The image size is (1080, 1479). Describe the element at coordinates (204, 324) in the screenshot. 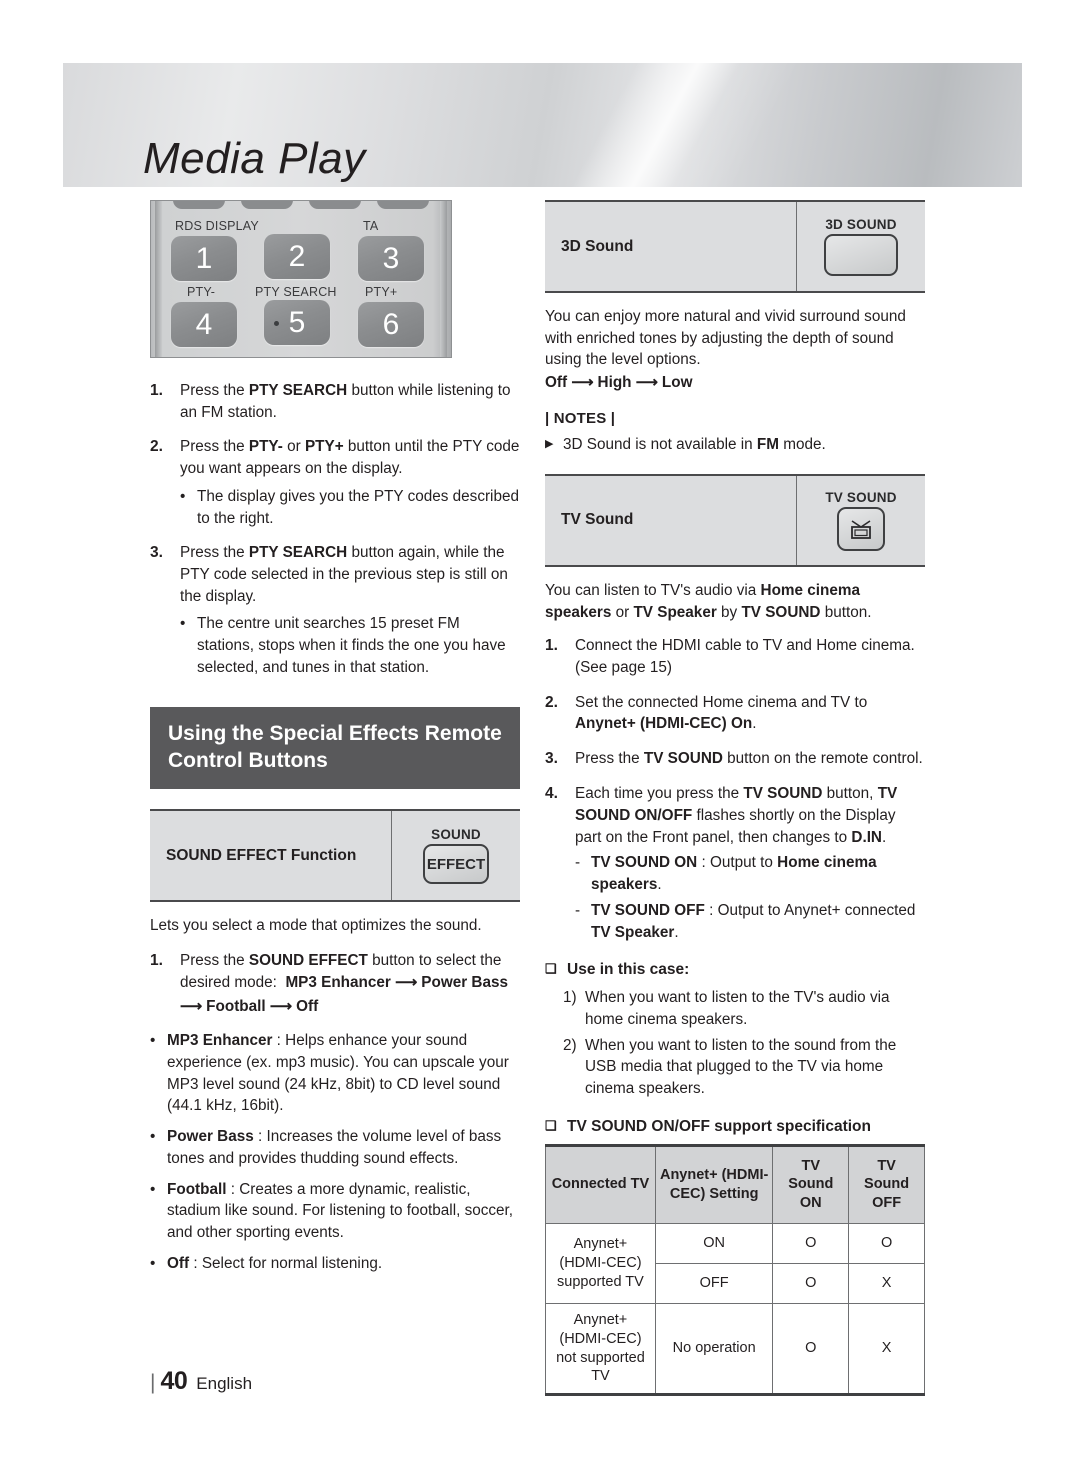

I see `remote-key-4: 4` at that location.